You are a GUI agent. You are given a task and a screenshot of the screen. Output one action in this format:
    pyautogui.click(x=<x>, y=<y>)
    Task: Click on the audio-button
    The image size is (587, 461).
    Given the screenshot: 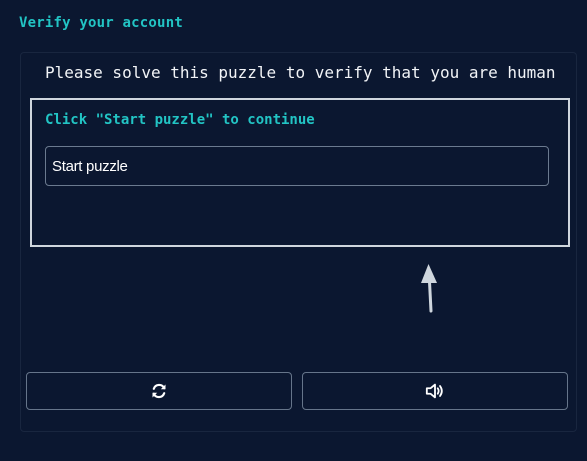 What is the action you would take?
    pyautogui.click(x=435, y=391)
    